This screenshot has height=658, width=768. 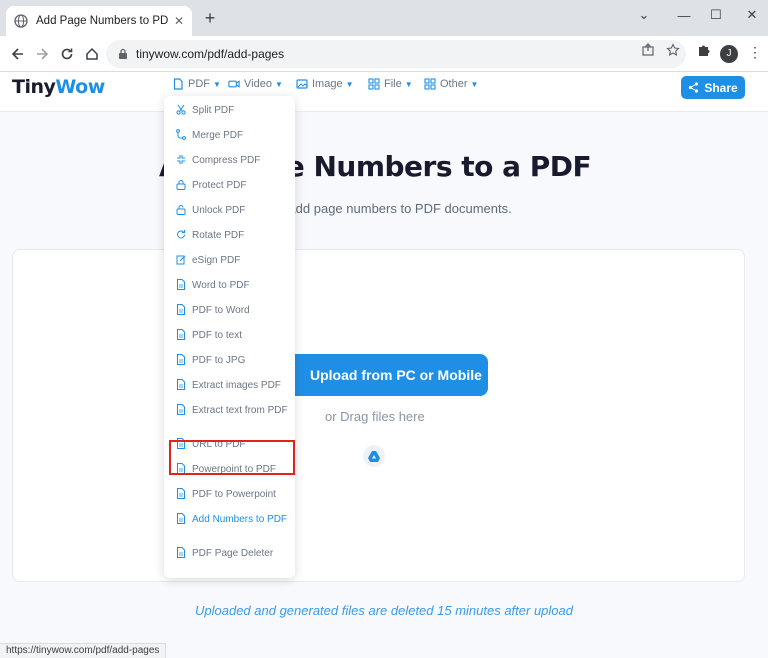 What do you see at coordinates (102, 21) in the screenshot?
I see `tab-title: Add Page Numbers to PDF Free` at bounding box center [102, 21].